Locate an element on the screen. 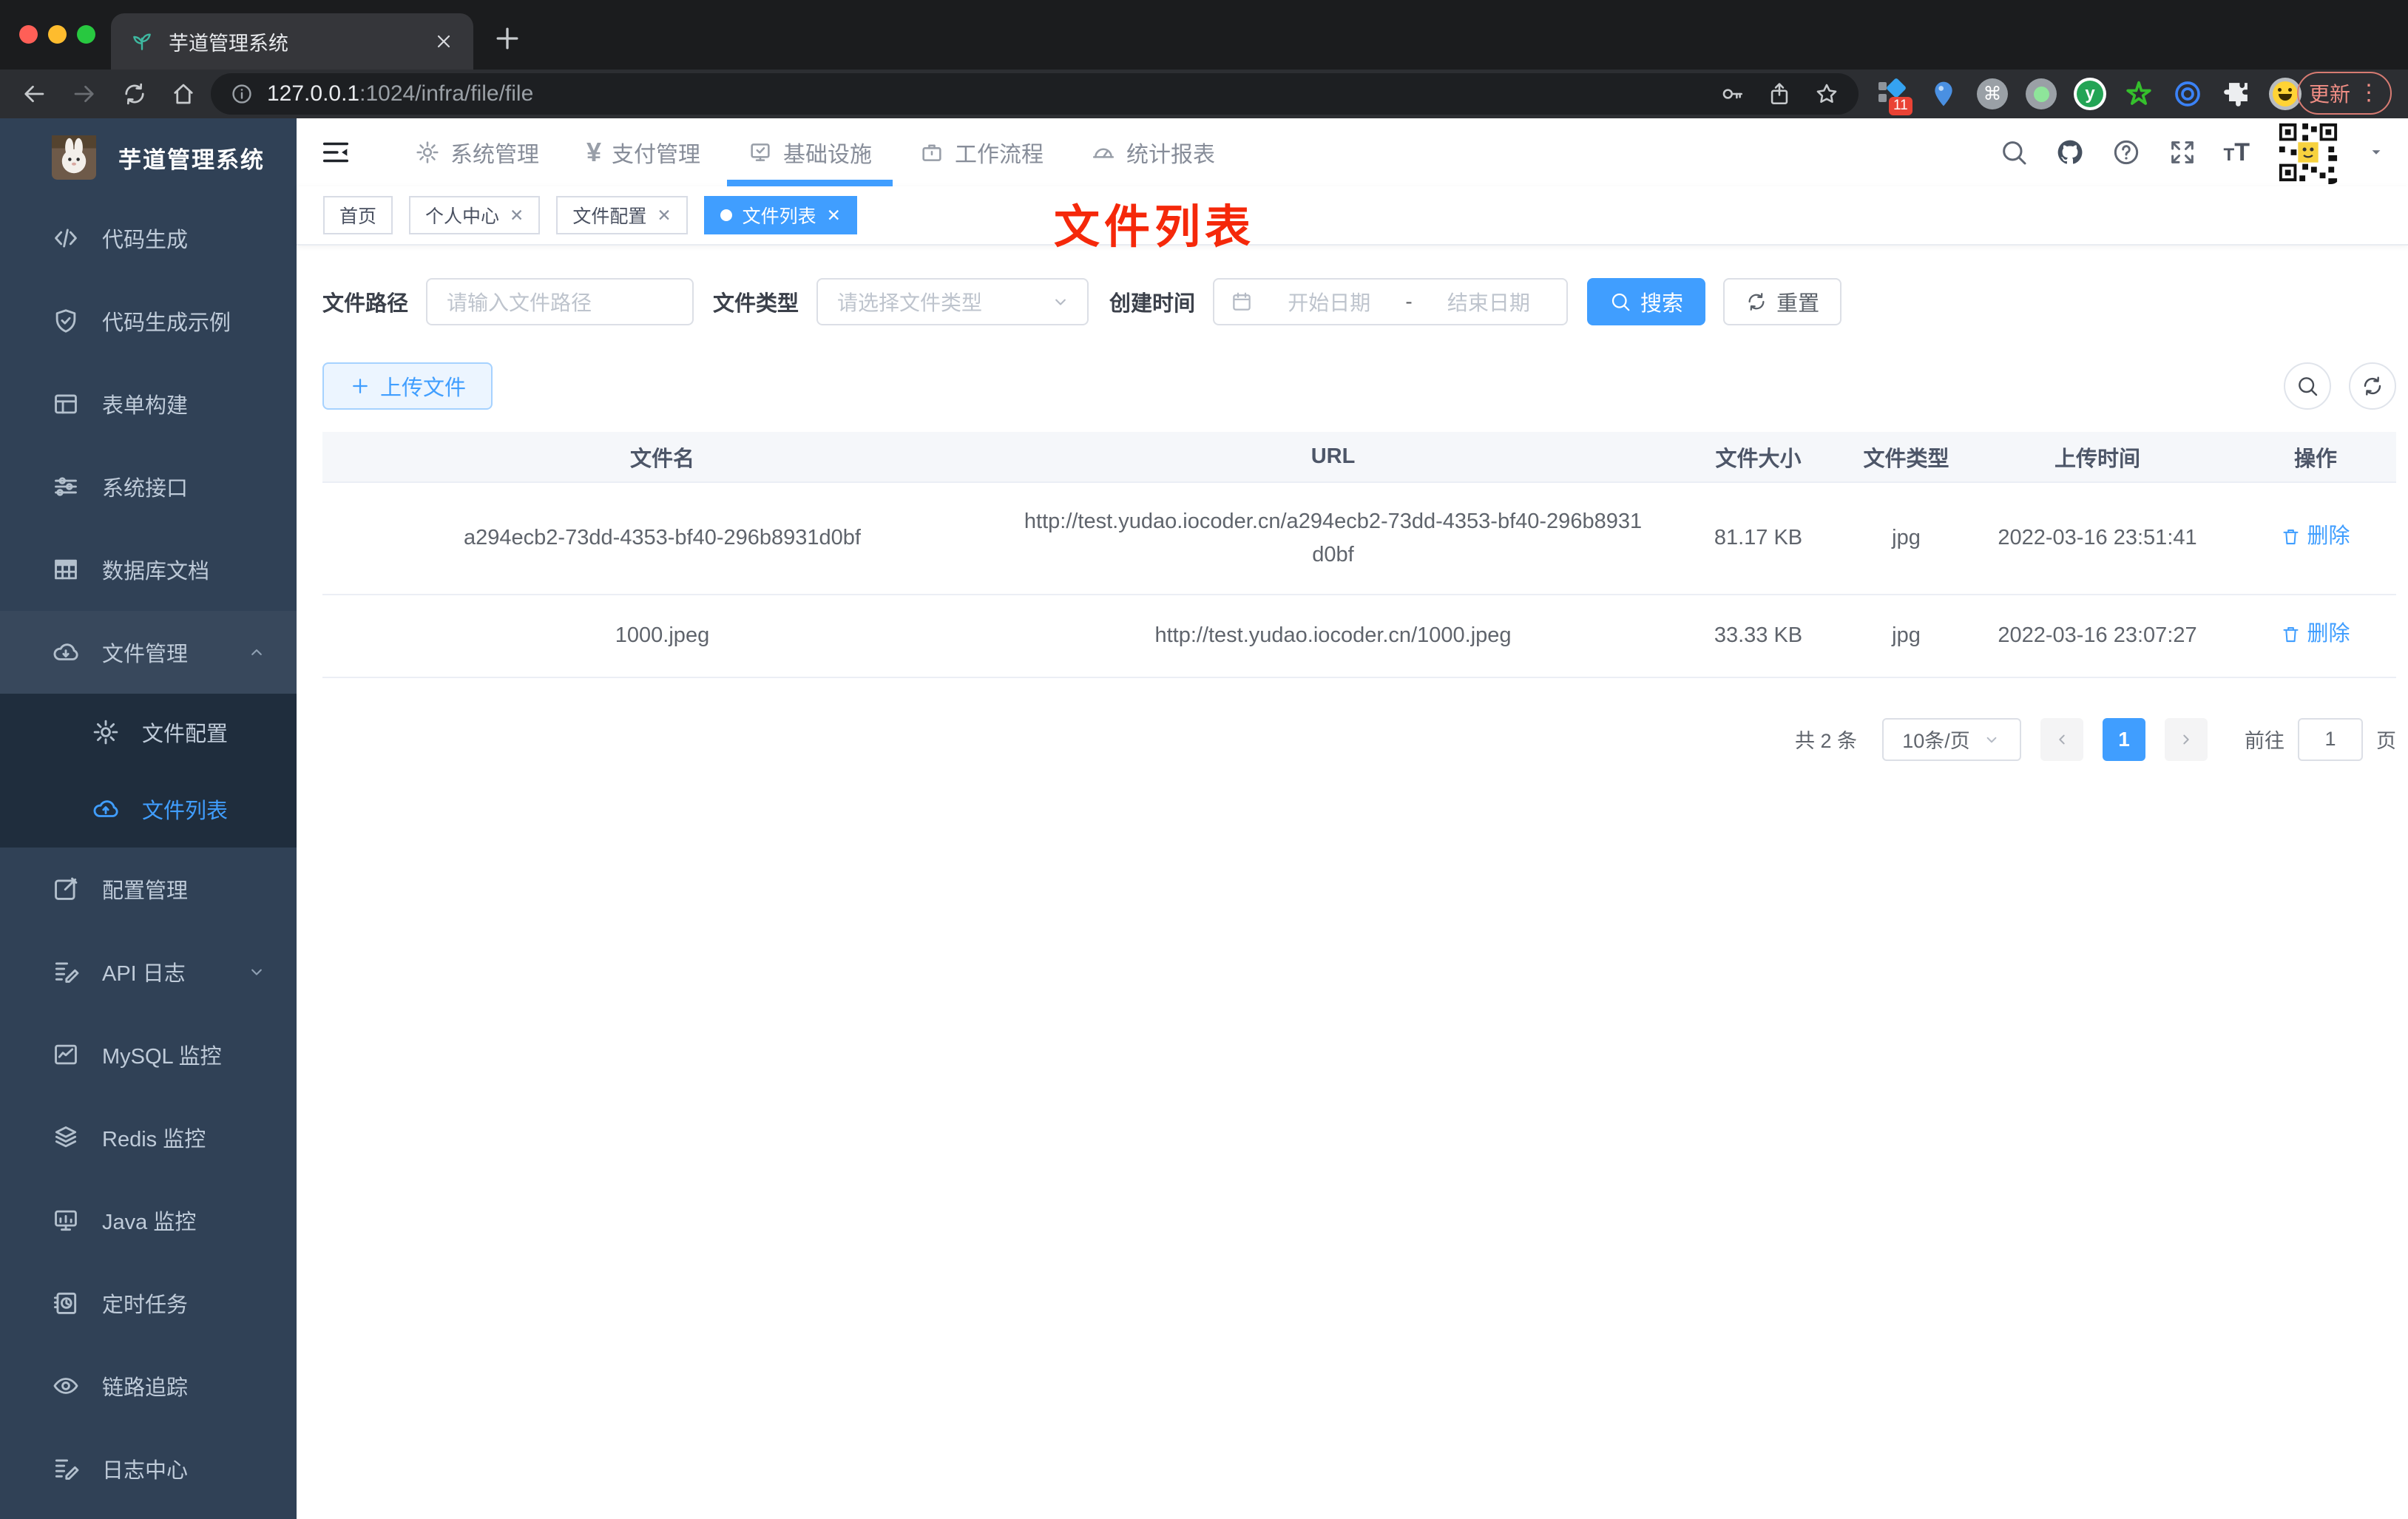 The height and width of the screenshot is (1519, 2408). page-number-button: 1 is located at coordinates (2124, 739).